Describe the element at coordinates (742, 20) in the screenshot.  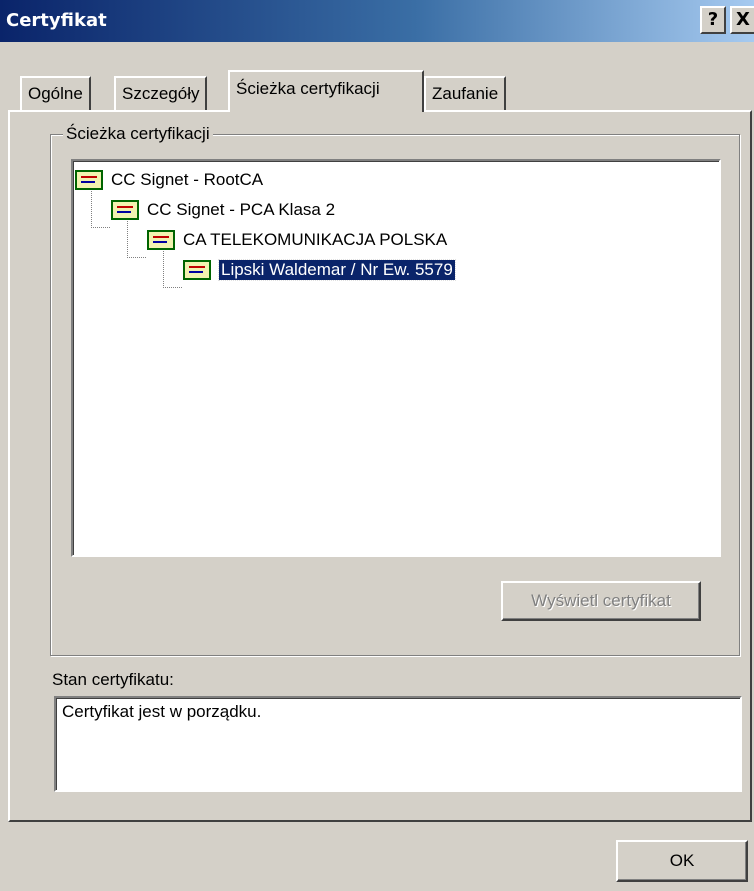
I see `close-button: X` at that location.